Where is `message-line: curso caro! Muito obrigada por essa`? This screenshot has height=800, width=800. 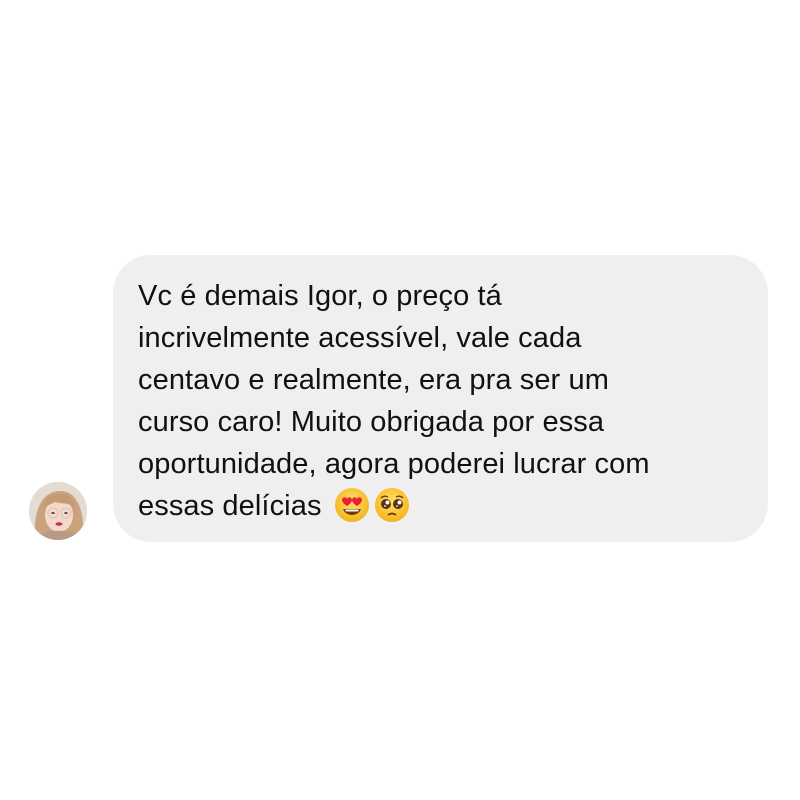 message-line: curso caro! Muito obrigada por essa is located at coordinates (371, 422).